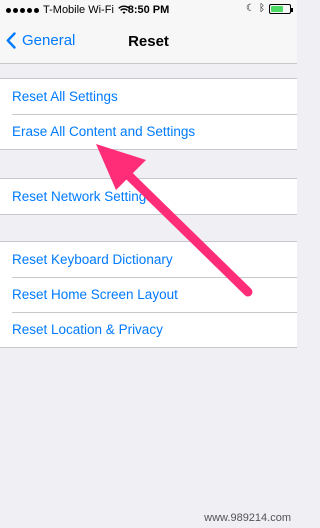 The width and height of the screenshot is (320, 528). I want to click on reset-home-screen-layout-row: Reset Home Screen Layout, so click(148, 294).